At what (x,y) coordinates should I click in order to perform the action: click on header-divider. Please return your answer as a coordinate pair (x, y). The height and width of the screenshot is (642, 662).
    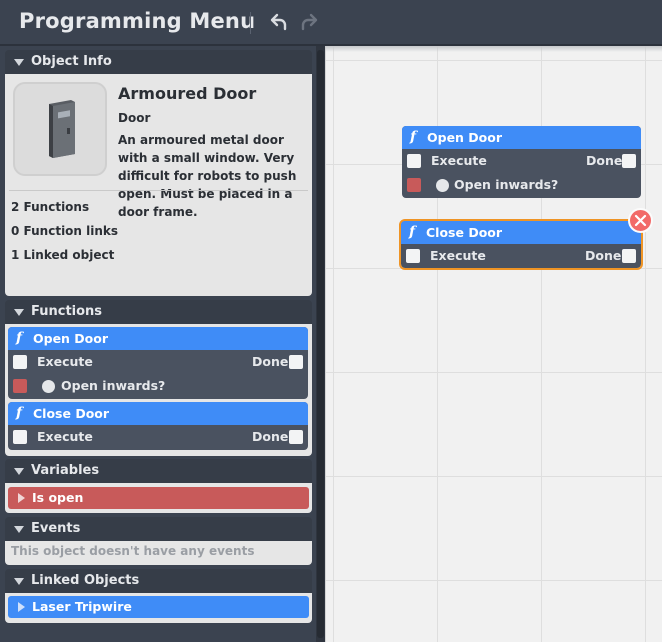
    Looking at the image, I should click on (250, 23).